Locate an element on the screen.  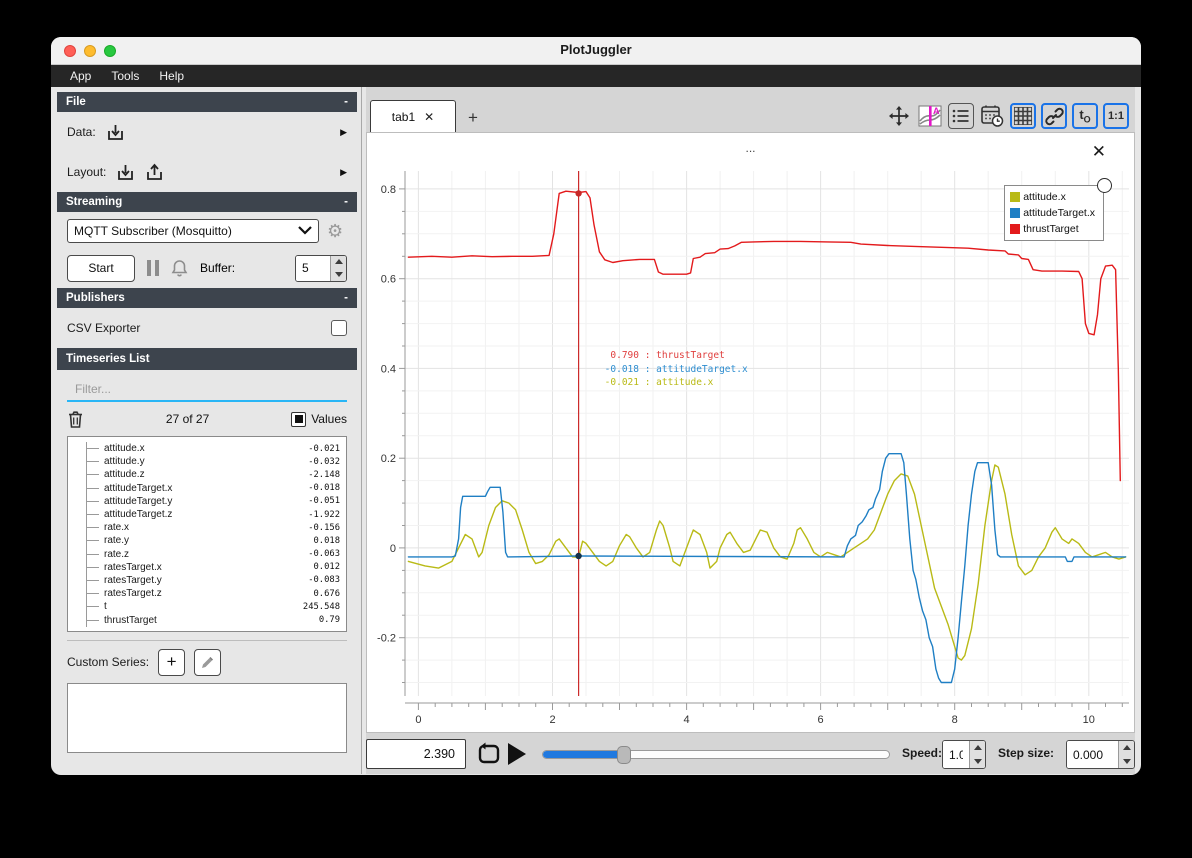
timeseries-row: rate.z -0.063 is located at coordinates (213, 554).